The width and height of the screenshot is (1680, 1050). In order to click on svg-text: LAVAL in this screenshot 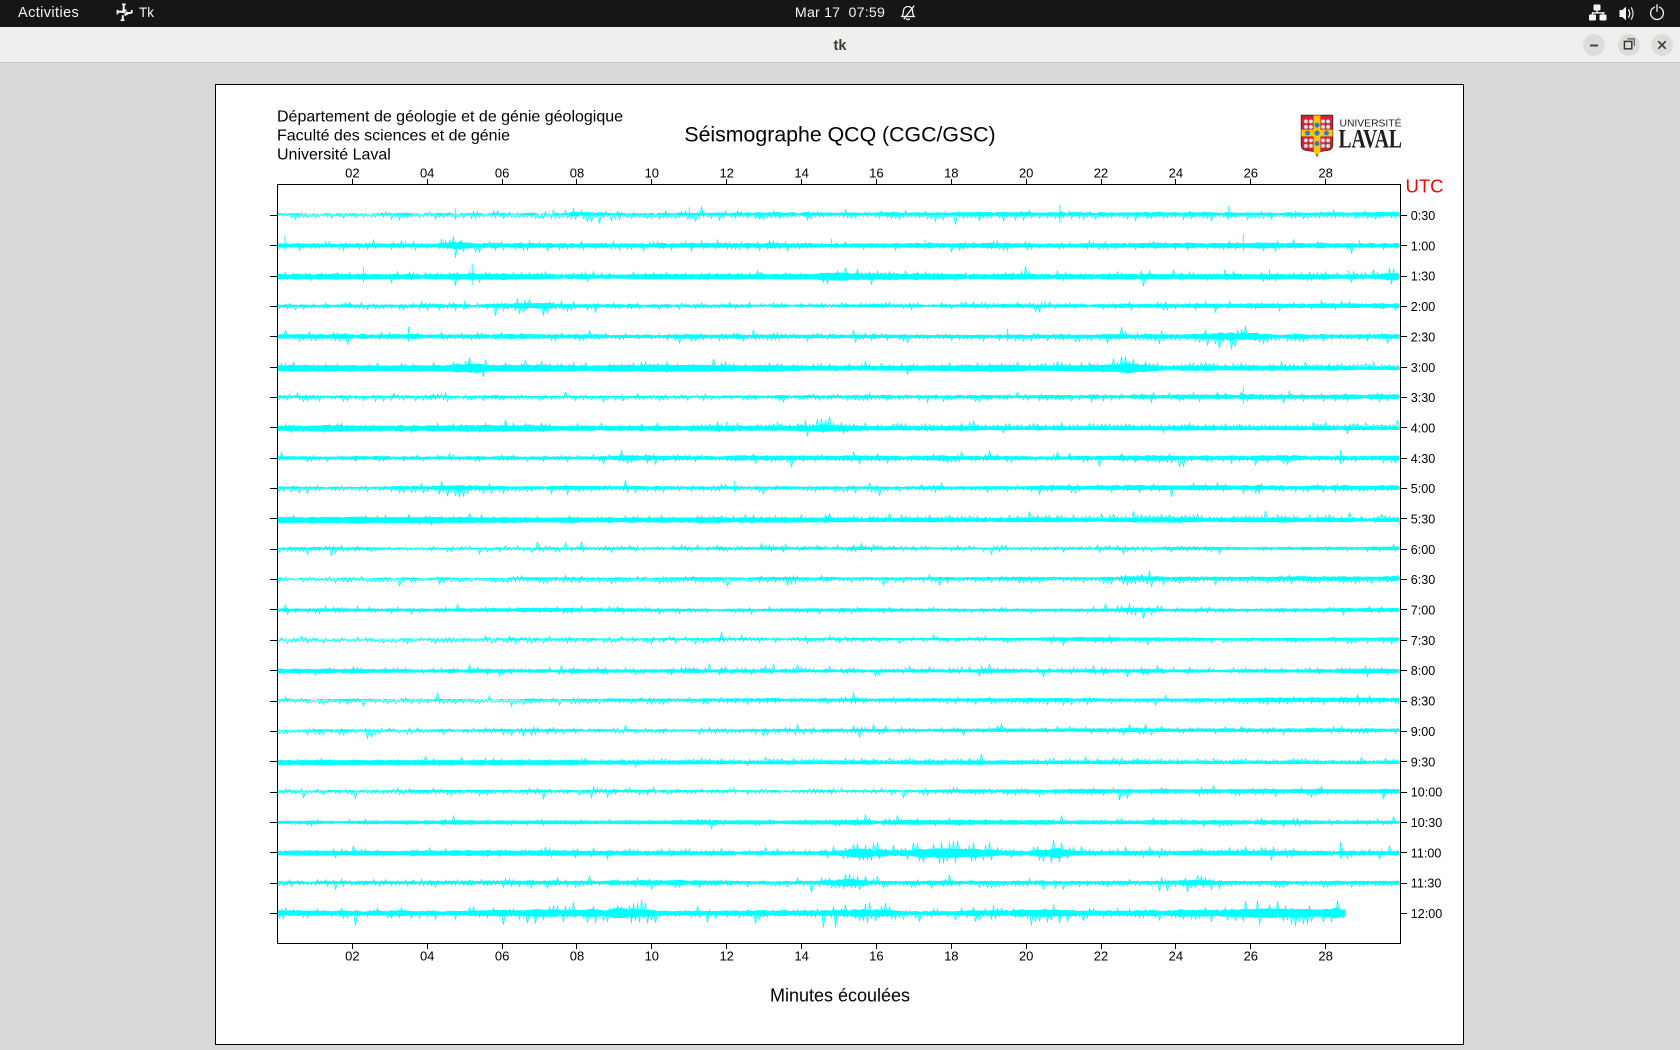, I will do `click(1371, 139)`.